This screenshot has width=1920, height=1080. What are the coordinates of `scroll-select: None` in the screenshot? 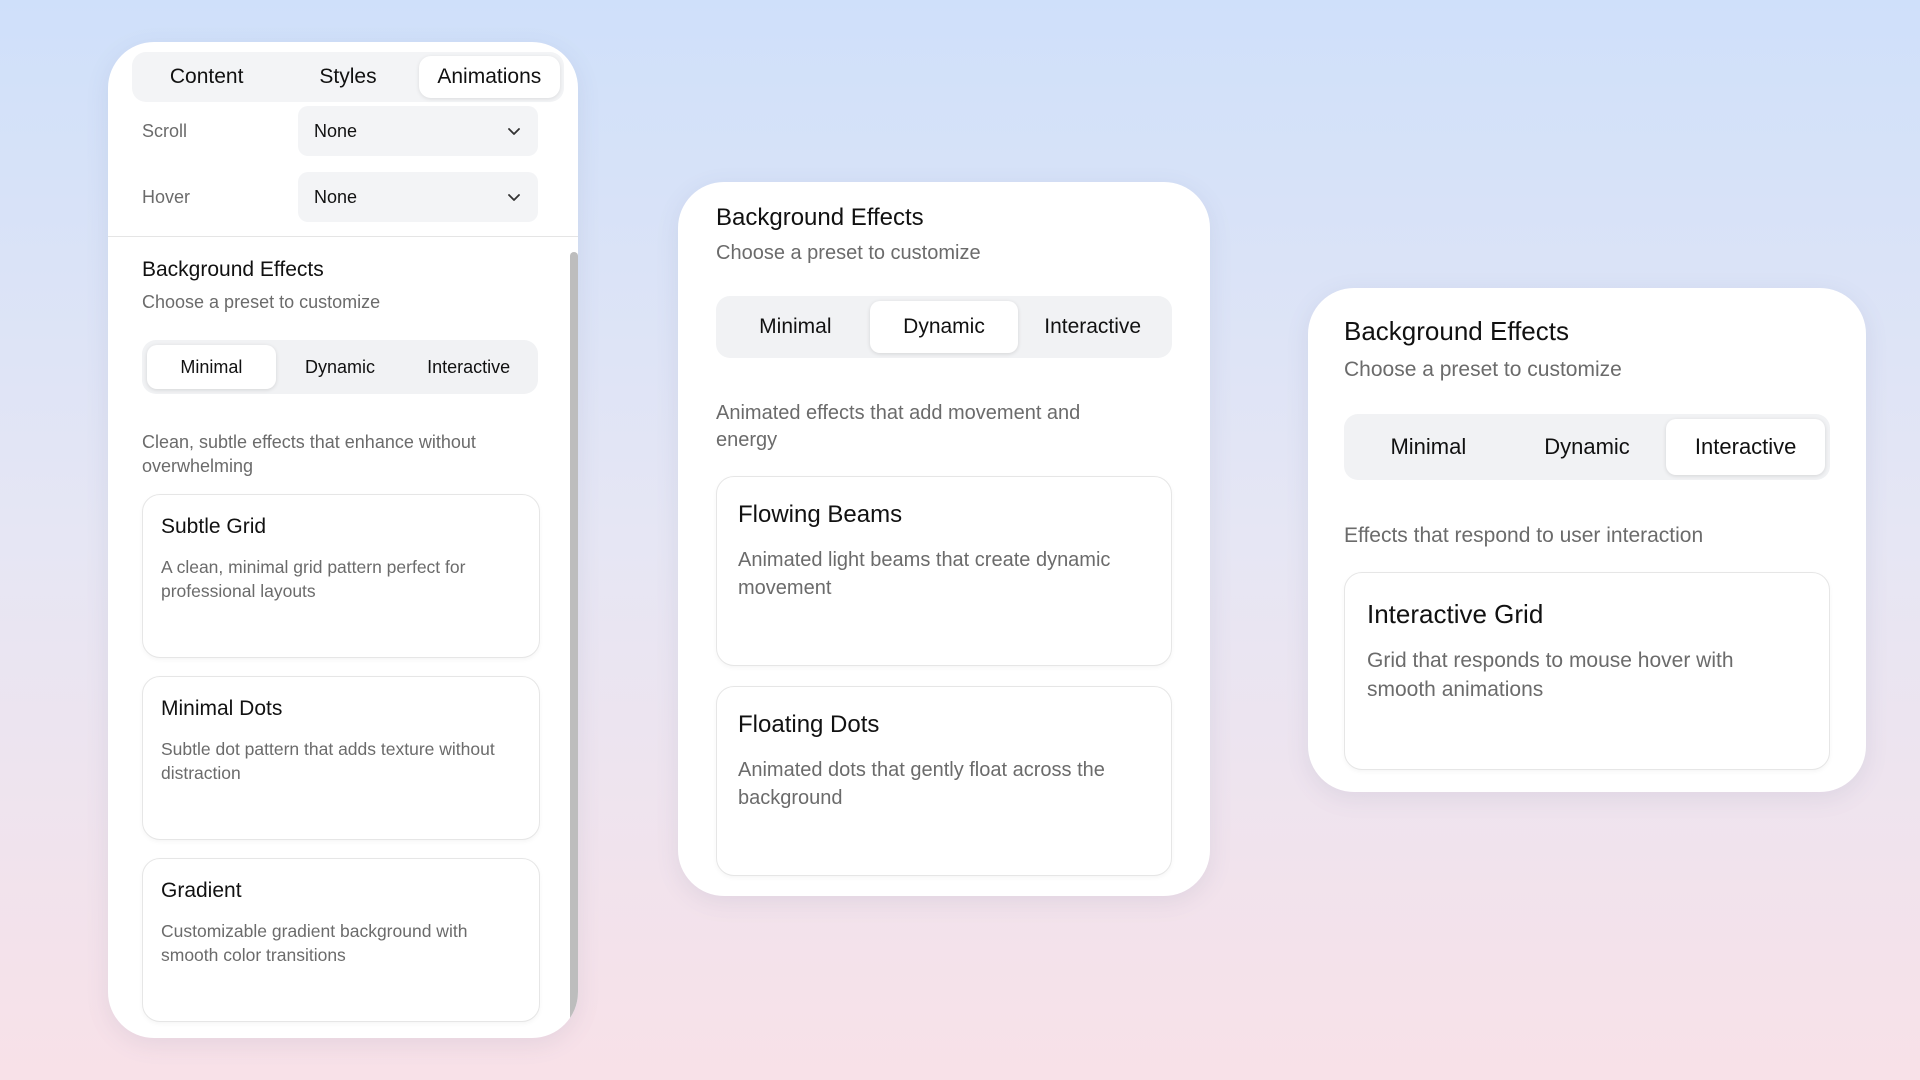 It's located at (418, 131).